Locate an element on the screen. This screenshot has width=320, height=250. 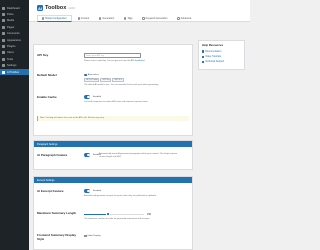
wp-menu-label: Tools is located at coordinates (10, 59).